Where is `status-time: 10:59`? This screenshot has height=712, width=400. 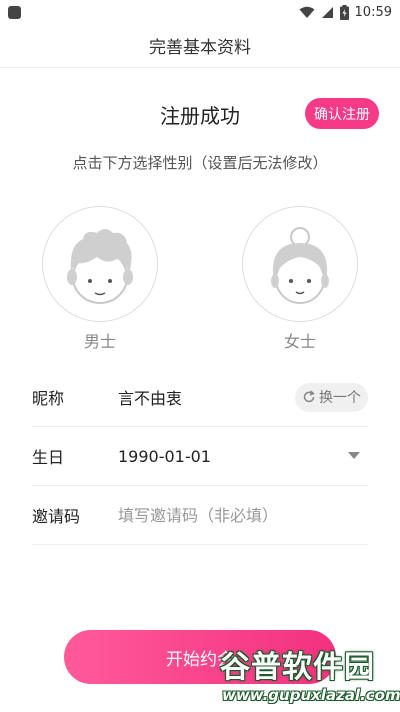
status-time: 10:59 is located at coordinates (373, 12).